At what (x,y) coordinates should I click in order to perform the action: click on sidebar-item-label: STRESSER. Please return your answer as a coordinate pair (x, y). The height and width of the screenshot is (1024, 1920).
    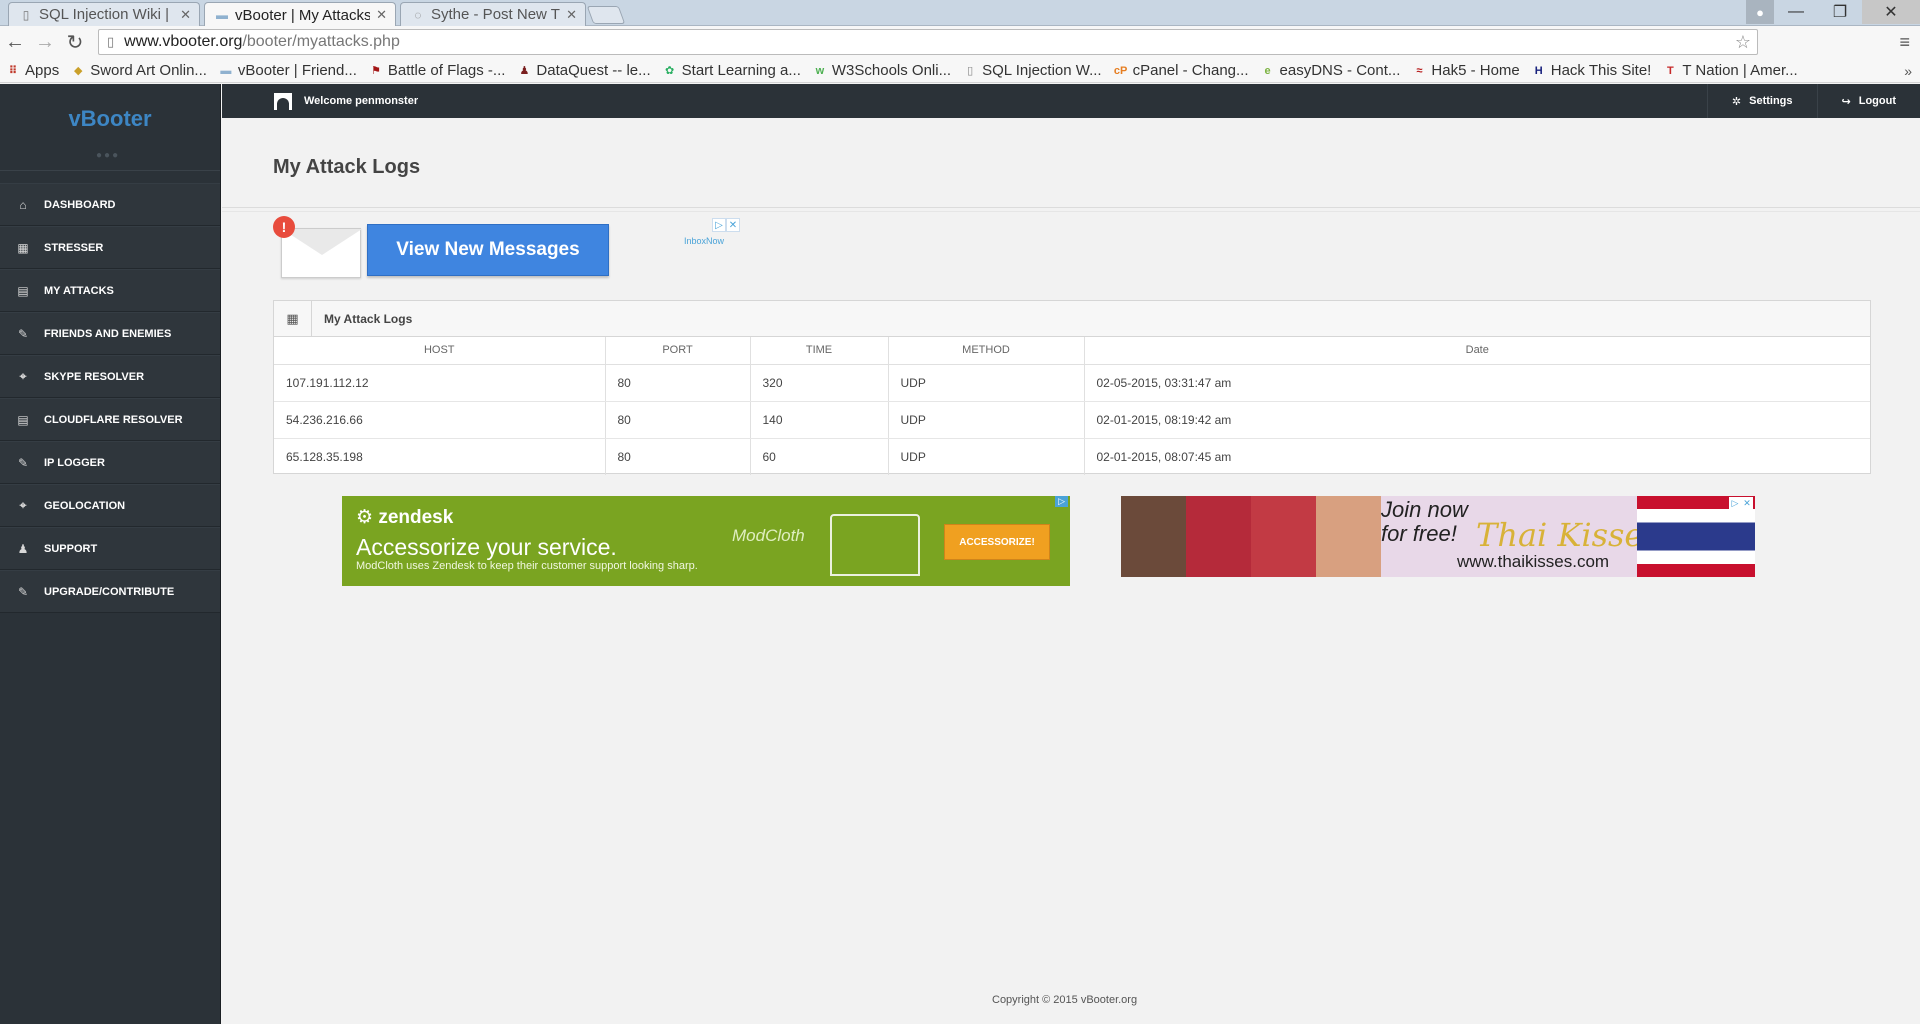
    Looking at the image, I should click on (74, 247).